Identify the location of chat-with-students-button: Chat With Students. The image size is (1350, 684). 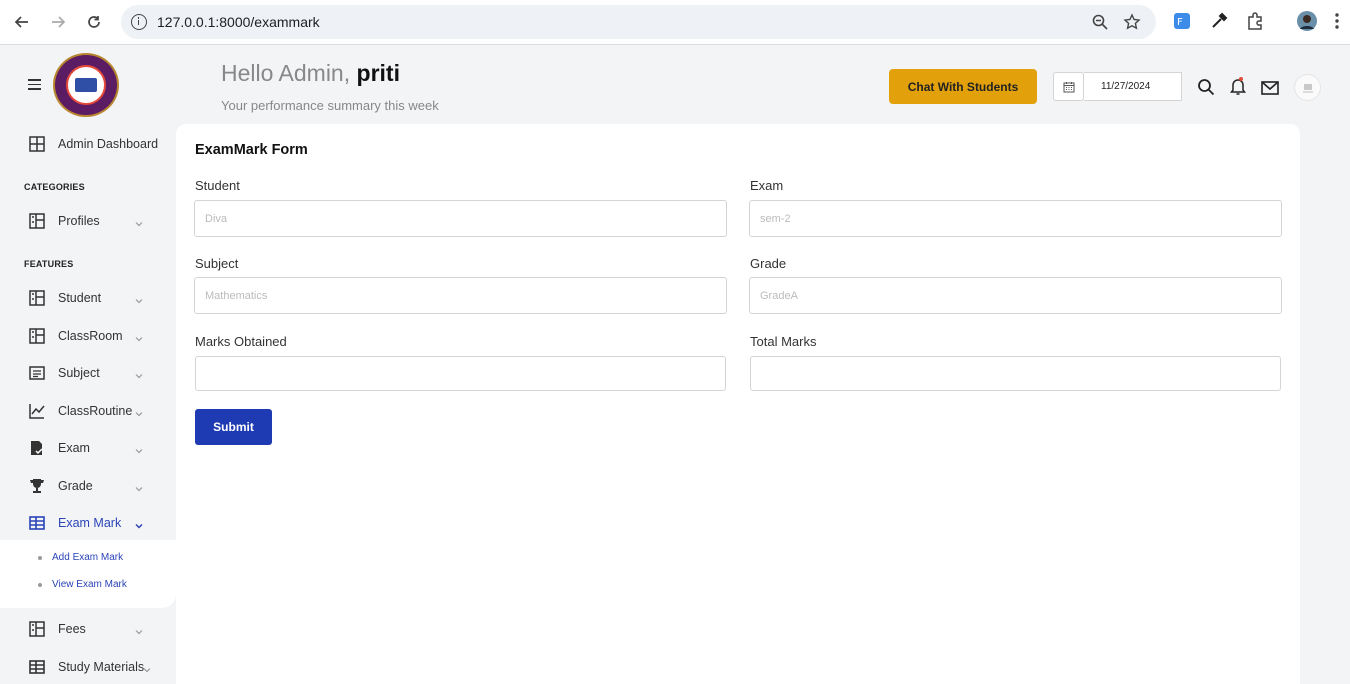
(963, 86).